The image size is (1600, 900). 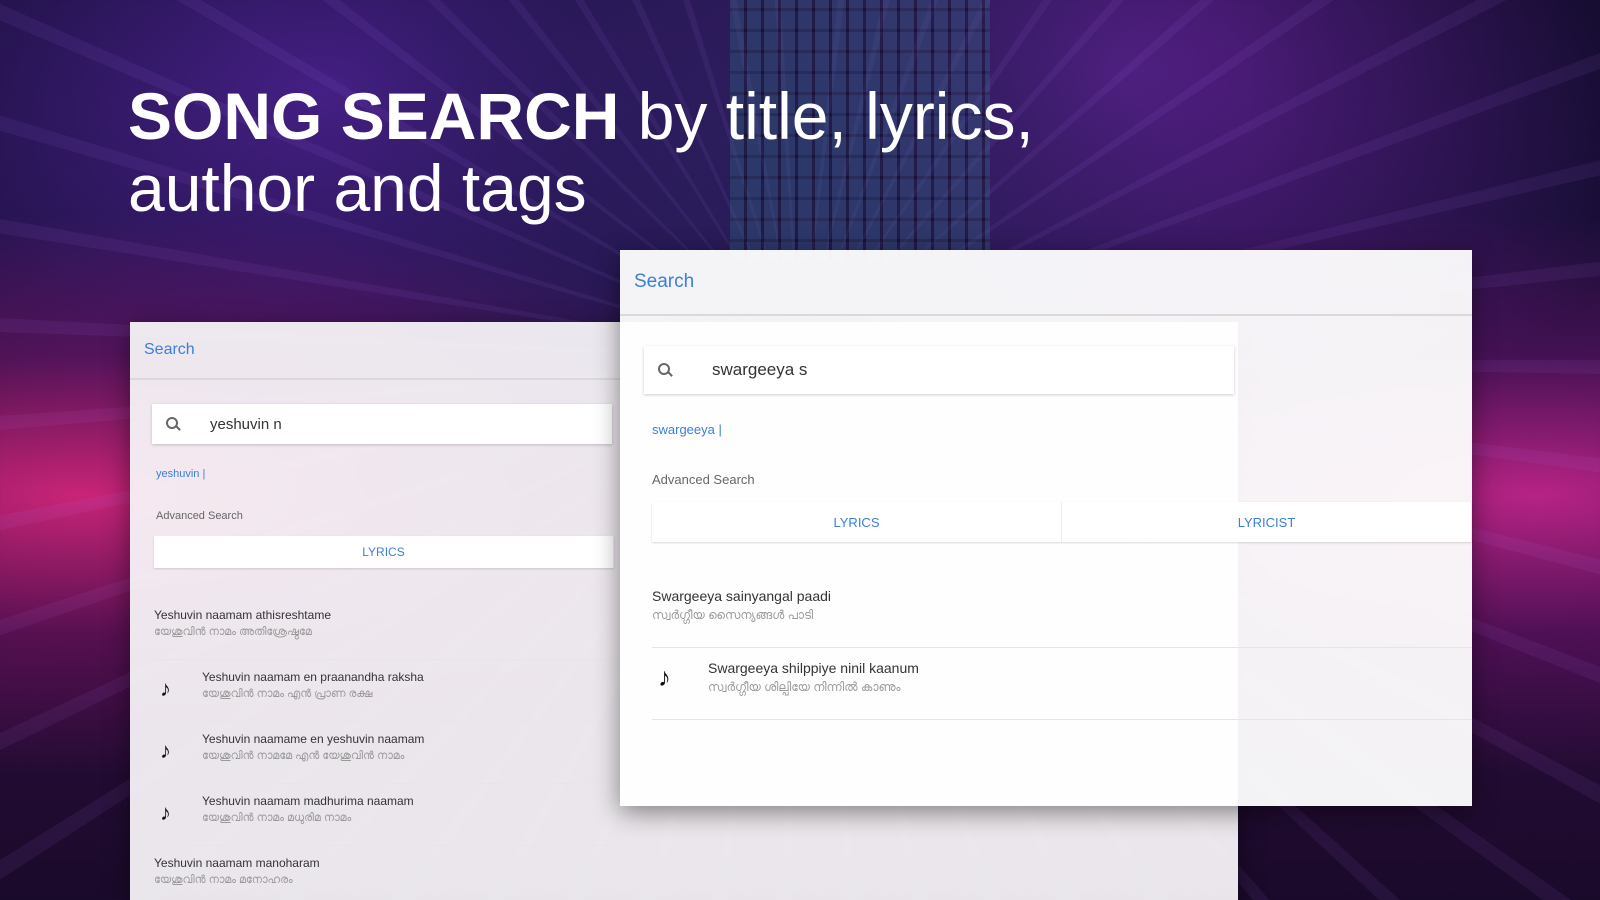 I want to click on result-subtitle: യേശുവിൻ നാമം മനോഹരം, so click(x=223, y=880).